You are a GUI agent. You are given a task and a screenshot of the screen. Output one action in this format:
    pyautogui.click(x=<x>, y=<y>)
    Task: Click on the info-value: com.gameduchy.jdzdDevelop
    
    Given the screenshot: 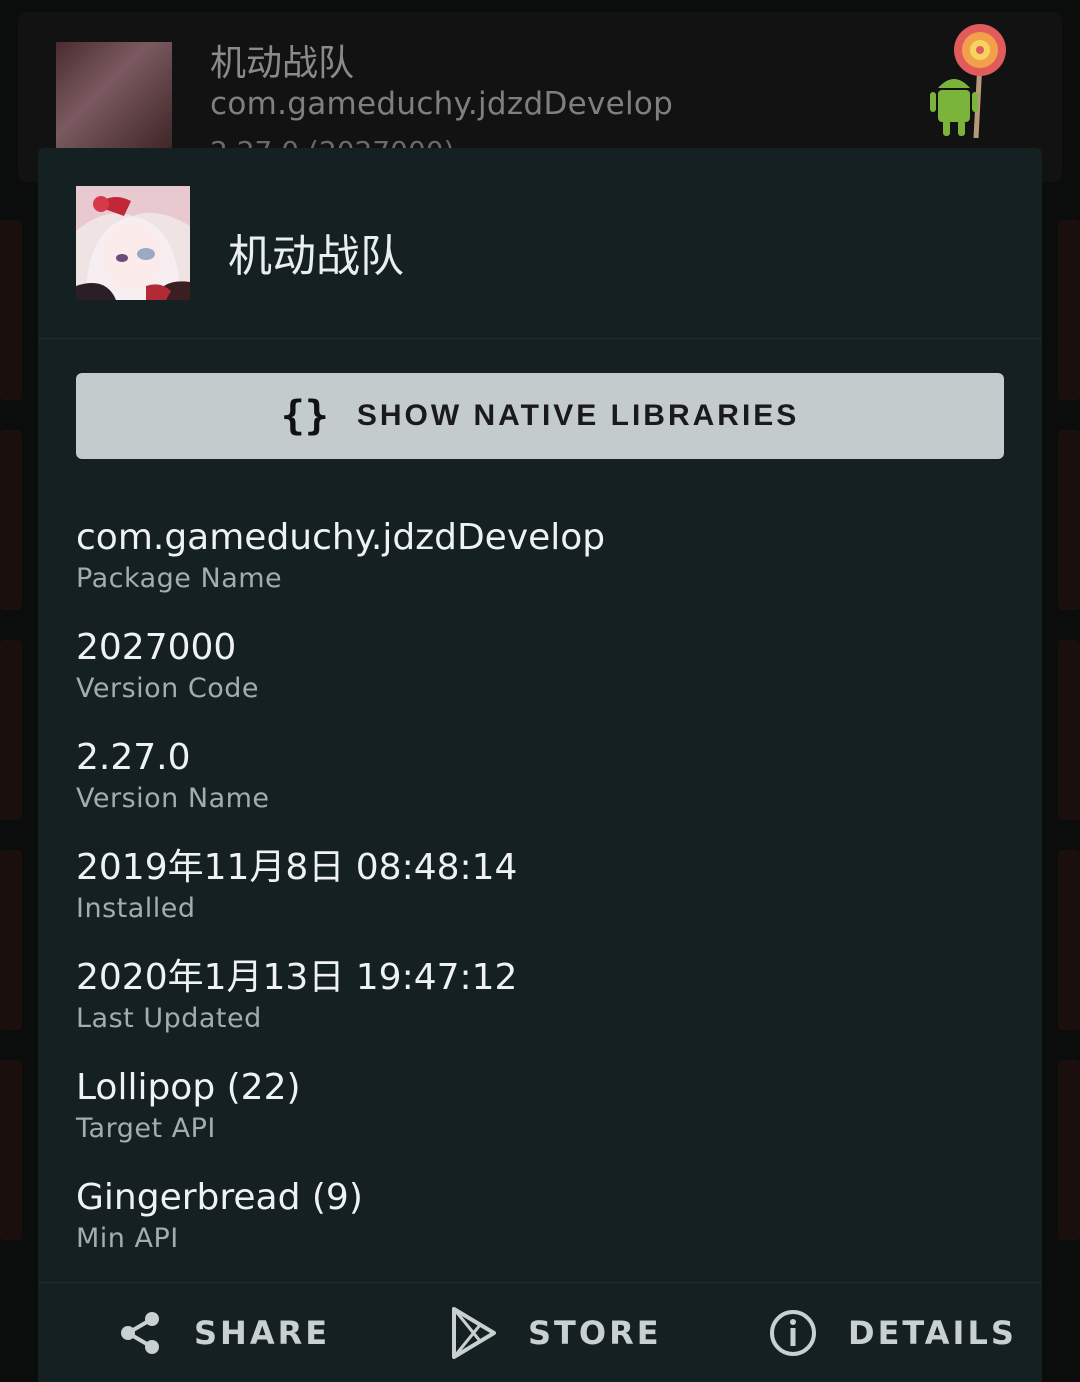 What is the action you would take?
    pyautogui.click(x=341, y=537)
    